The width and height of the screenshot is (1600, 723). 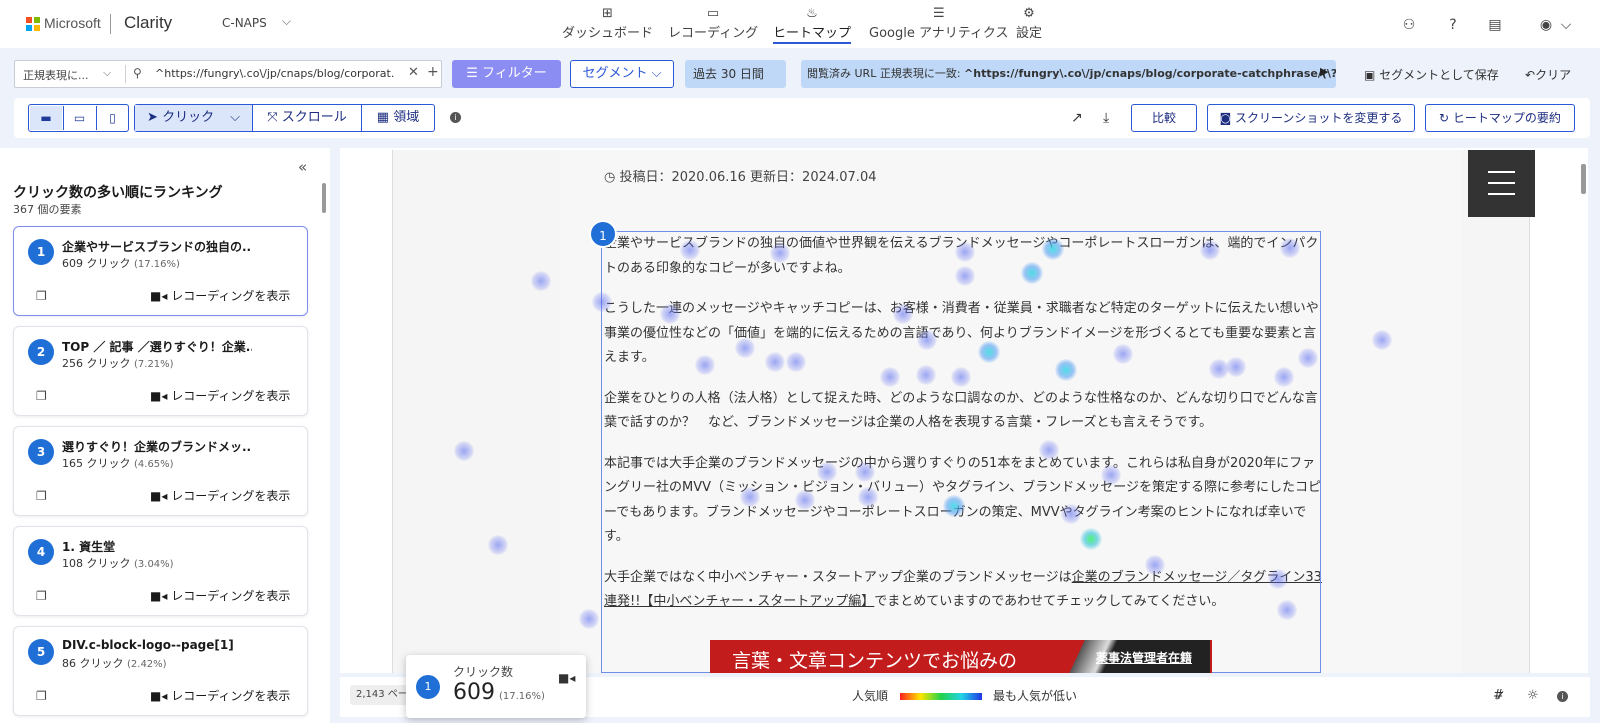 I want to click on share-icon: ↗, so click(x=1077, y=118).